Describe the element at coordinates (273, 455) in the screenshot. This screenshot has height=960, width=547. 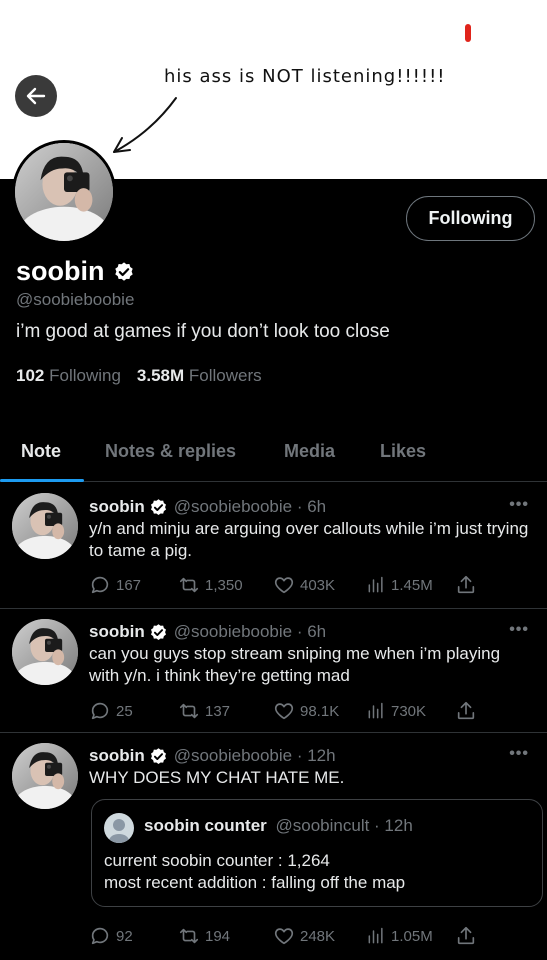
I see `profile-tabs: Note Notes & replies Media Likes` at that location.